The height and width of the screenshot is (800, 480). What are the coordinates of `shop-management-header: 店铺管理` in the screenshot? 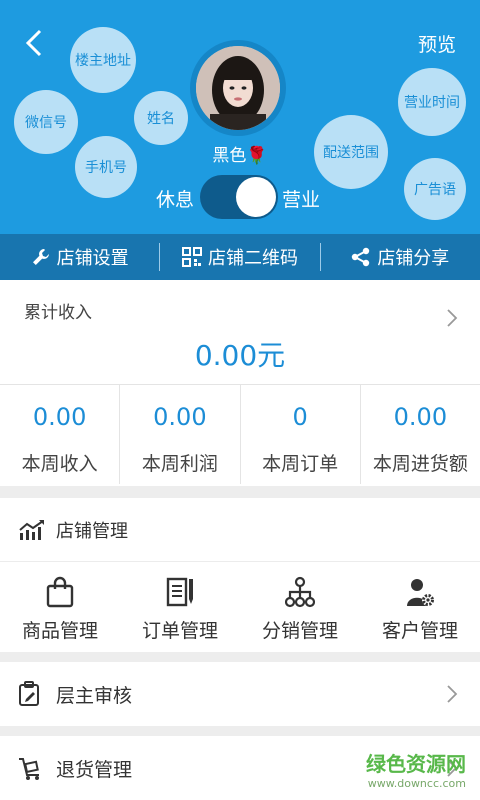 It's located at (240, 530).